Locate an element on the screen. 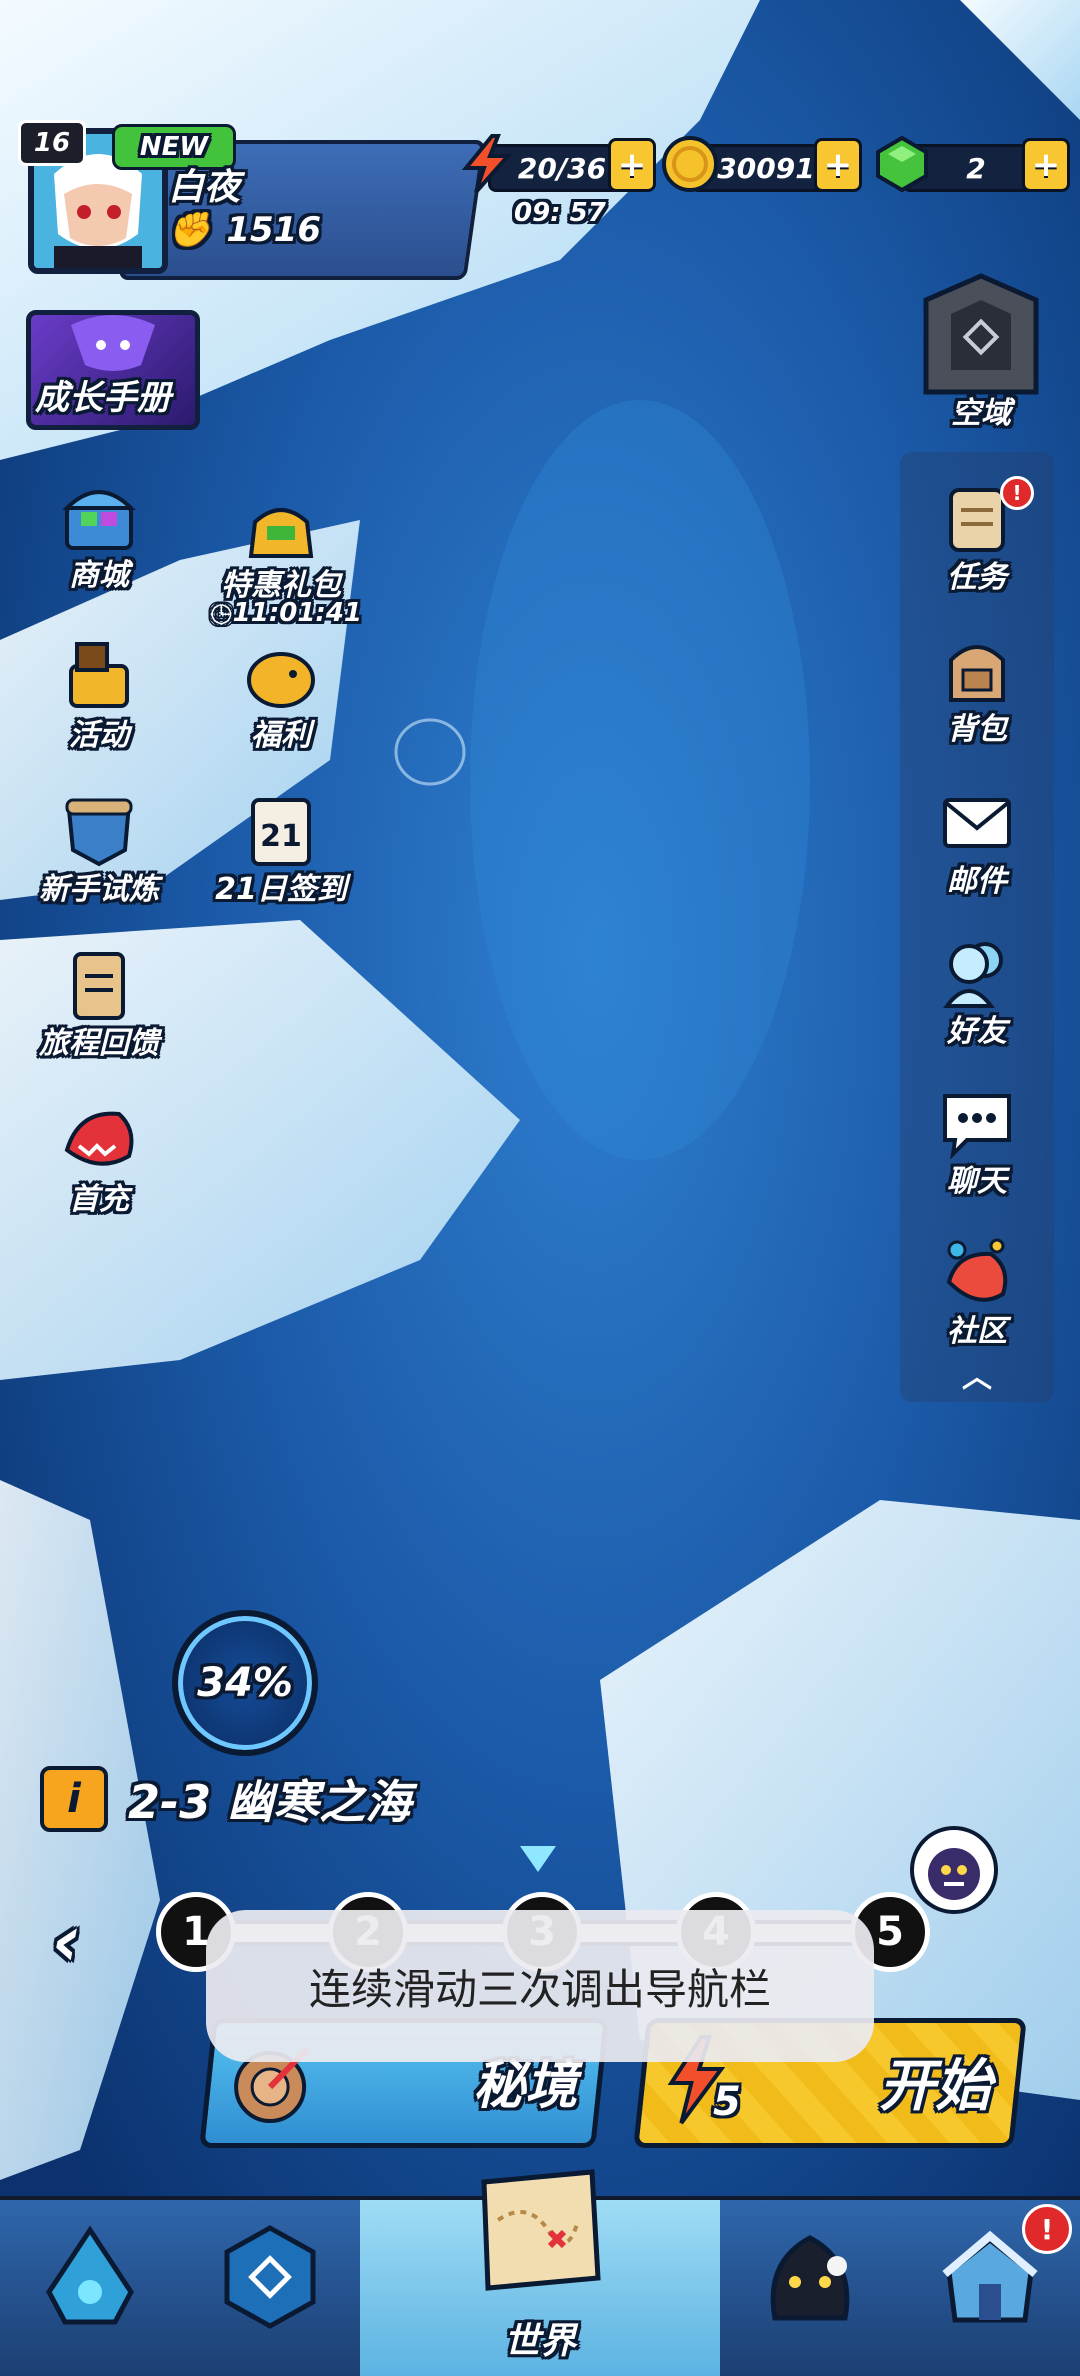 Image resolution: width=1080 pixels, height=2376 pixels. svg-text: 21 is located at coordinates (281, 836).